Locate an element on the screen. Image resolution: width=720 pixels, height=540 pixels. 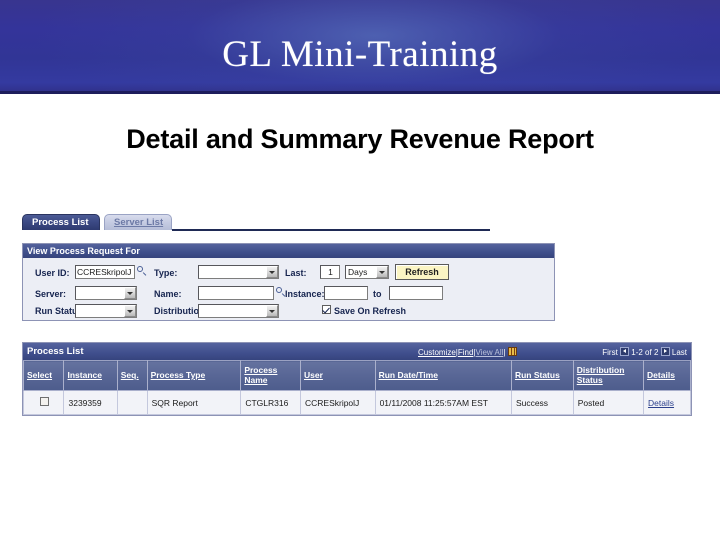
col-process-name: Process Name is located at coordinates (270, 375).